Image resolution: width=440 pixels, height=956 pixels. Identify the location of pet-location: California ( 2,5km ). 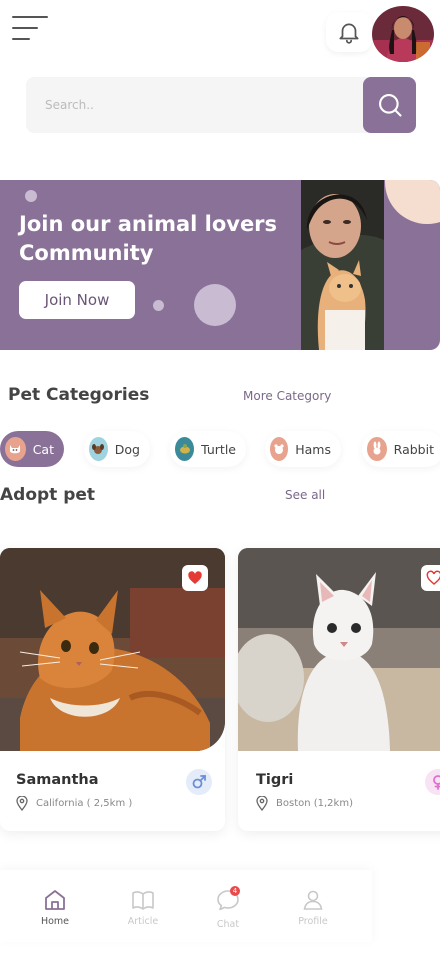
(74, 803).